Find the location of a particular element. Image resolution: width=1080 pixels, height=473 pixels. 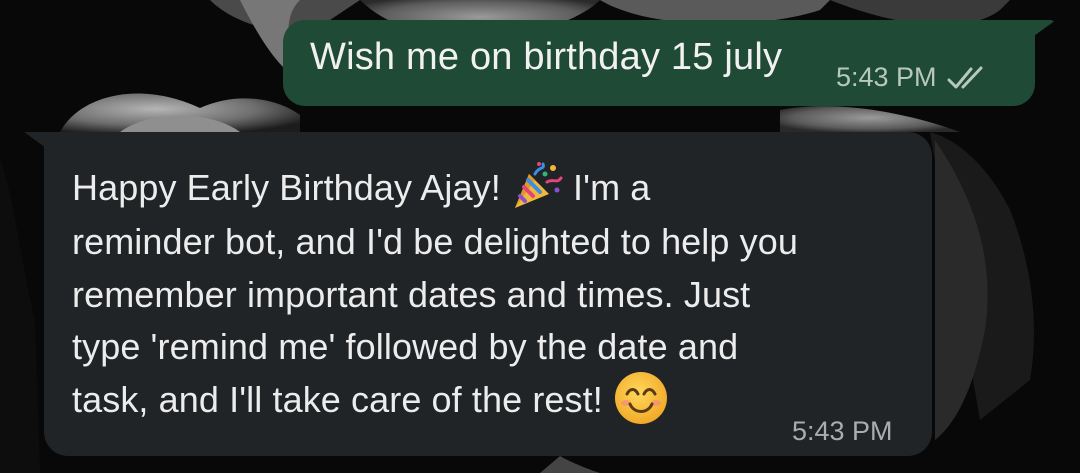

outgoing-message-text: Wish me on birthday 15 july is located at coordinates (546, 57).